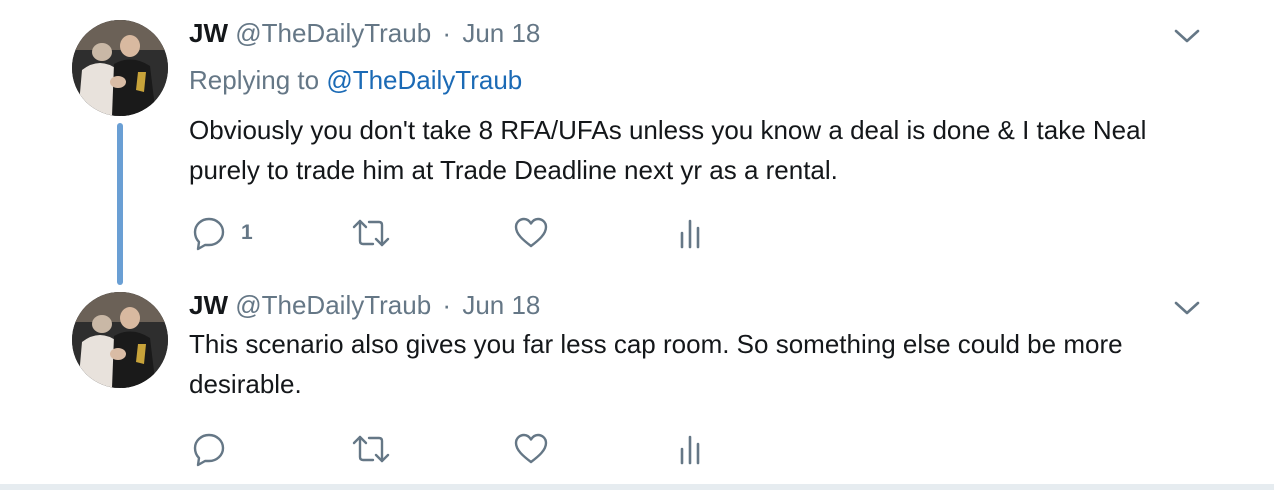 This screenshot has height=490, width=1274. I want to click on replying-to-label: Replying to, so click(254, 80).